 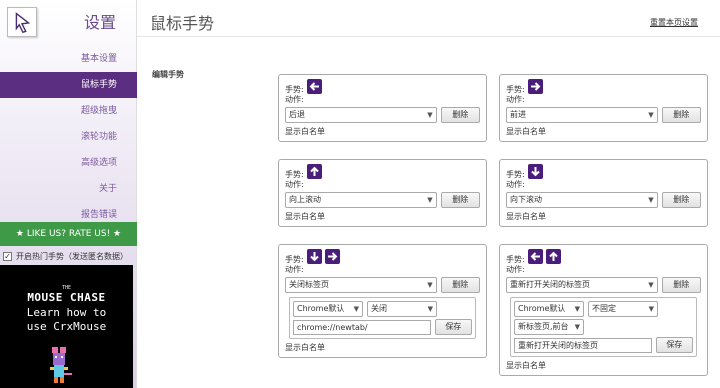 What do you see at coordinates (7, 256) in the screenshot?
I see `hot-gesture-checkbox: ✓` at bounding box center [7, 256].